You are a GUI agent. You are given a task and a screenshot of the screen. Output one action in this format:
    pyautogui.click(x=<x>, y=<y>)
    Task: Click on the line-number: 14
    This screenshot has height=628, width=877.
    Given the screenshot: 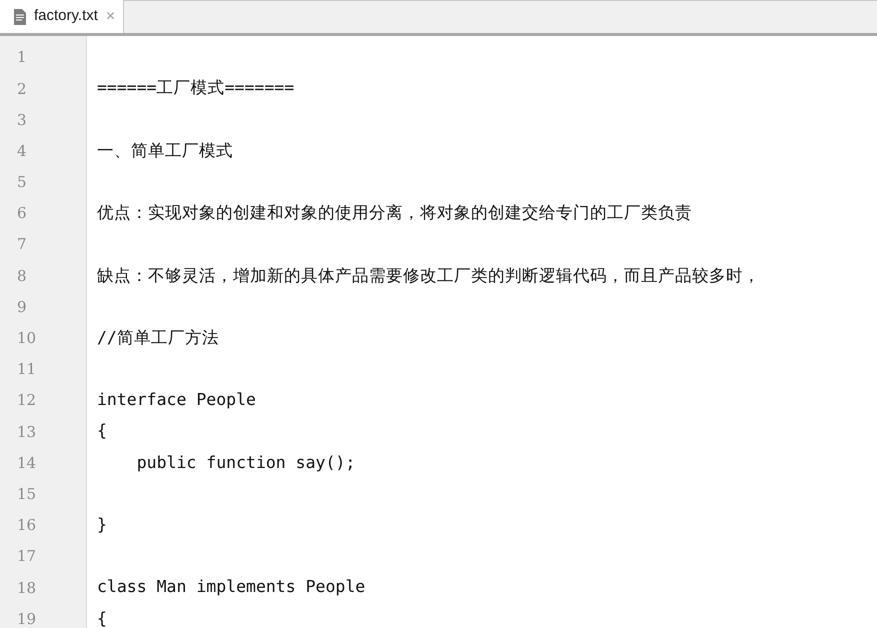 What is the action you would take?
    pyautogui.click(x=26, y=463)
    